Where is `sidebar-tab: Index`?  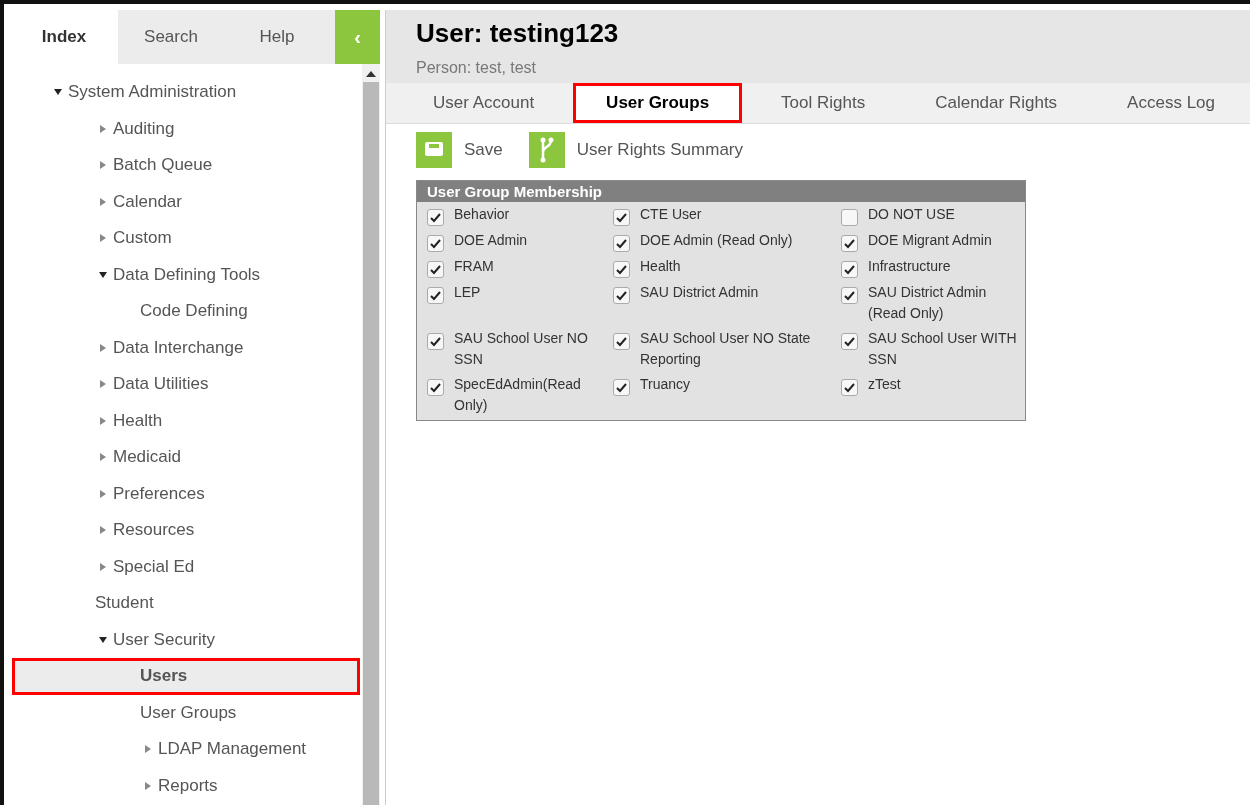
sidebar-tab: Index is located at coordinates (64, 37).